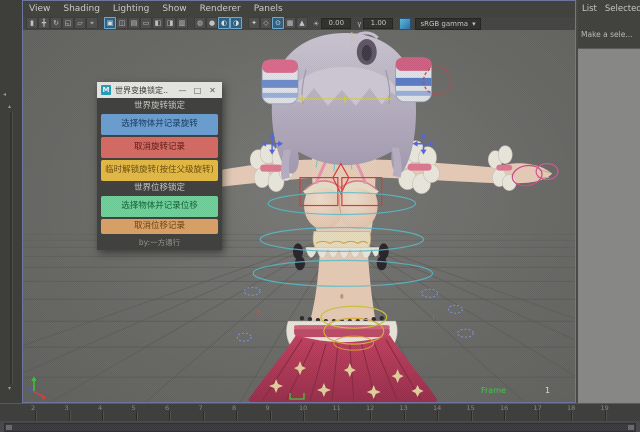  I want to click on timeline-tick: 13, so click(404, 413).